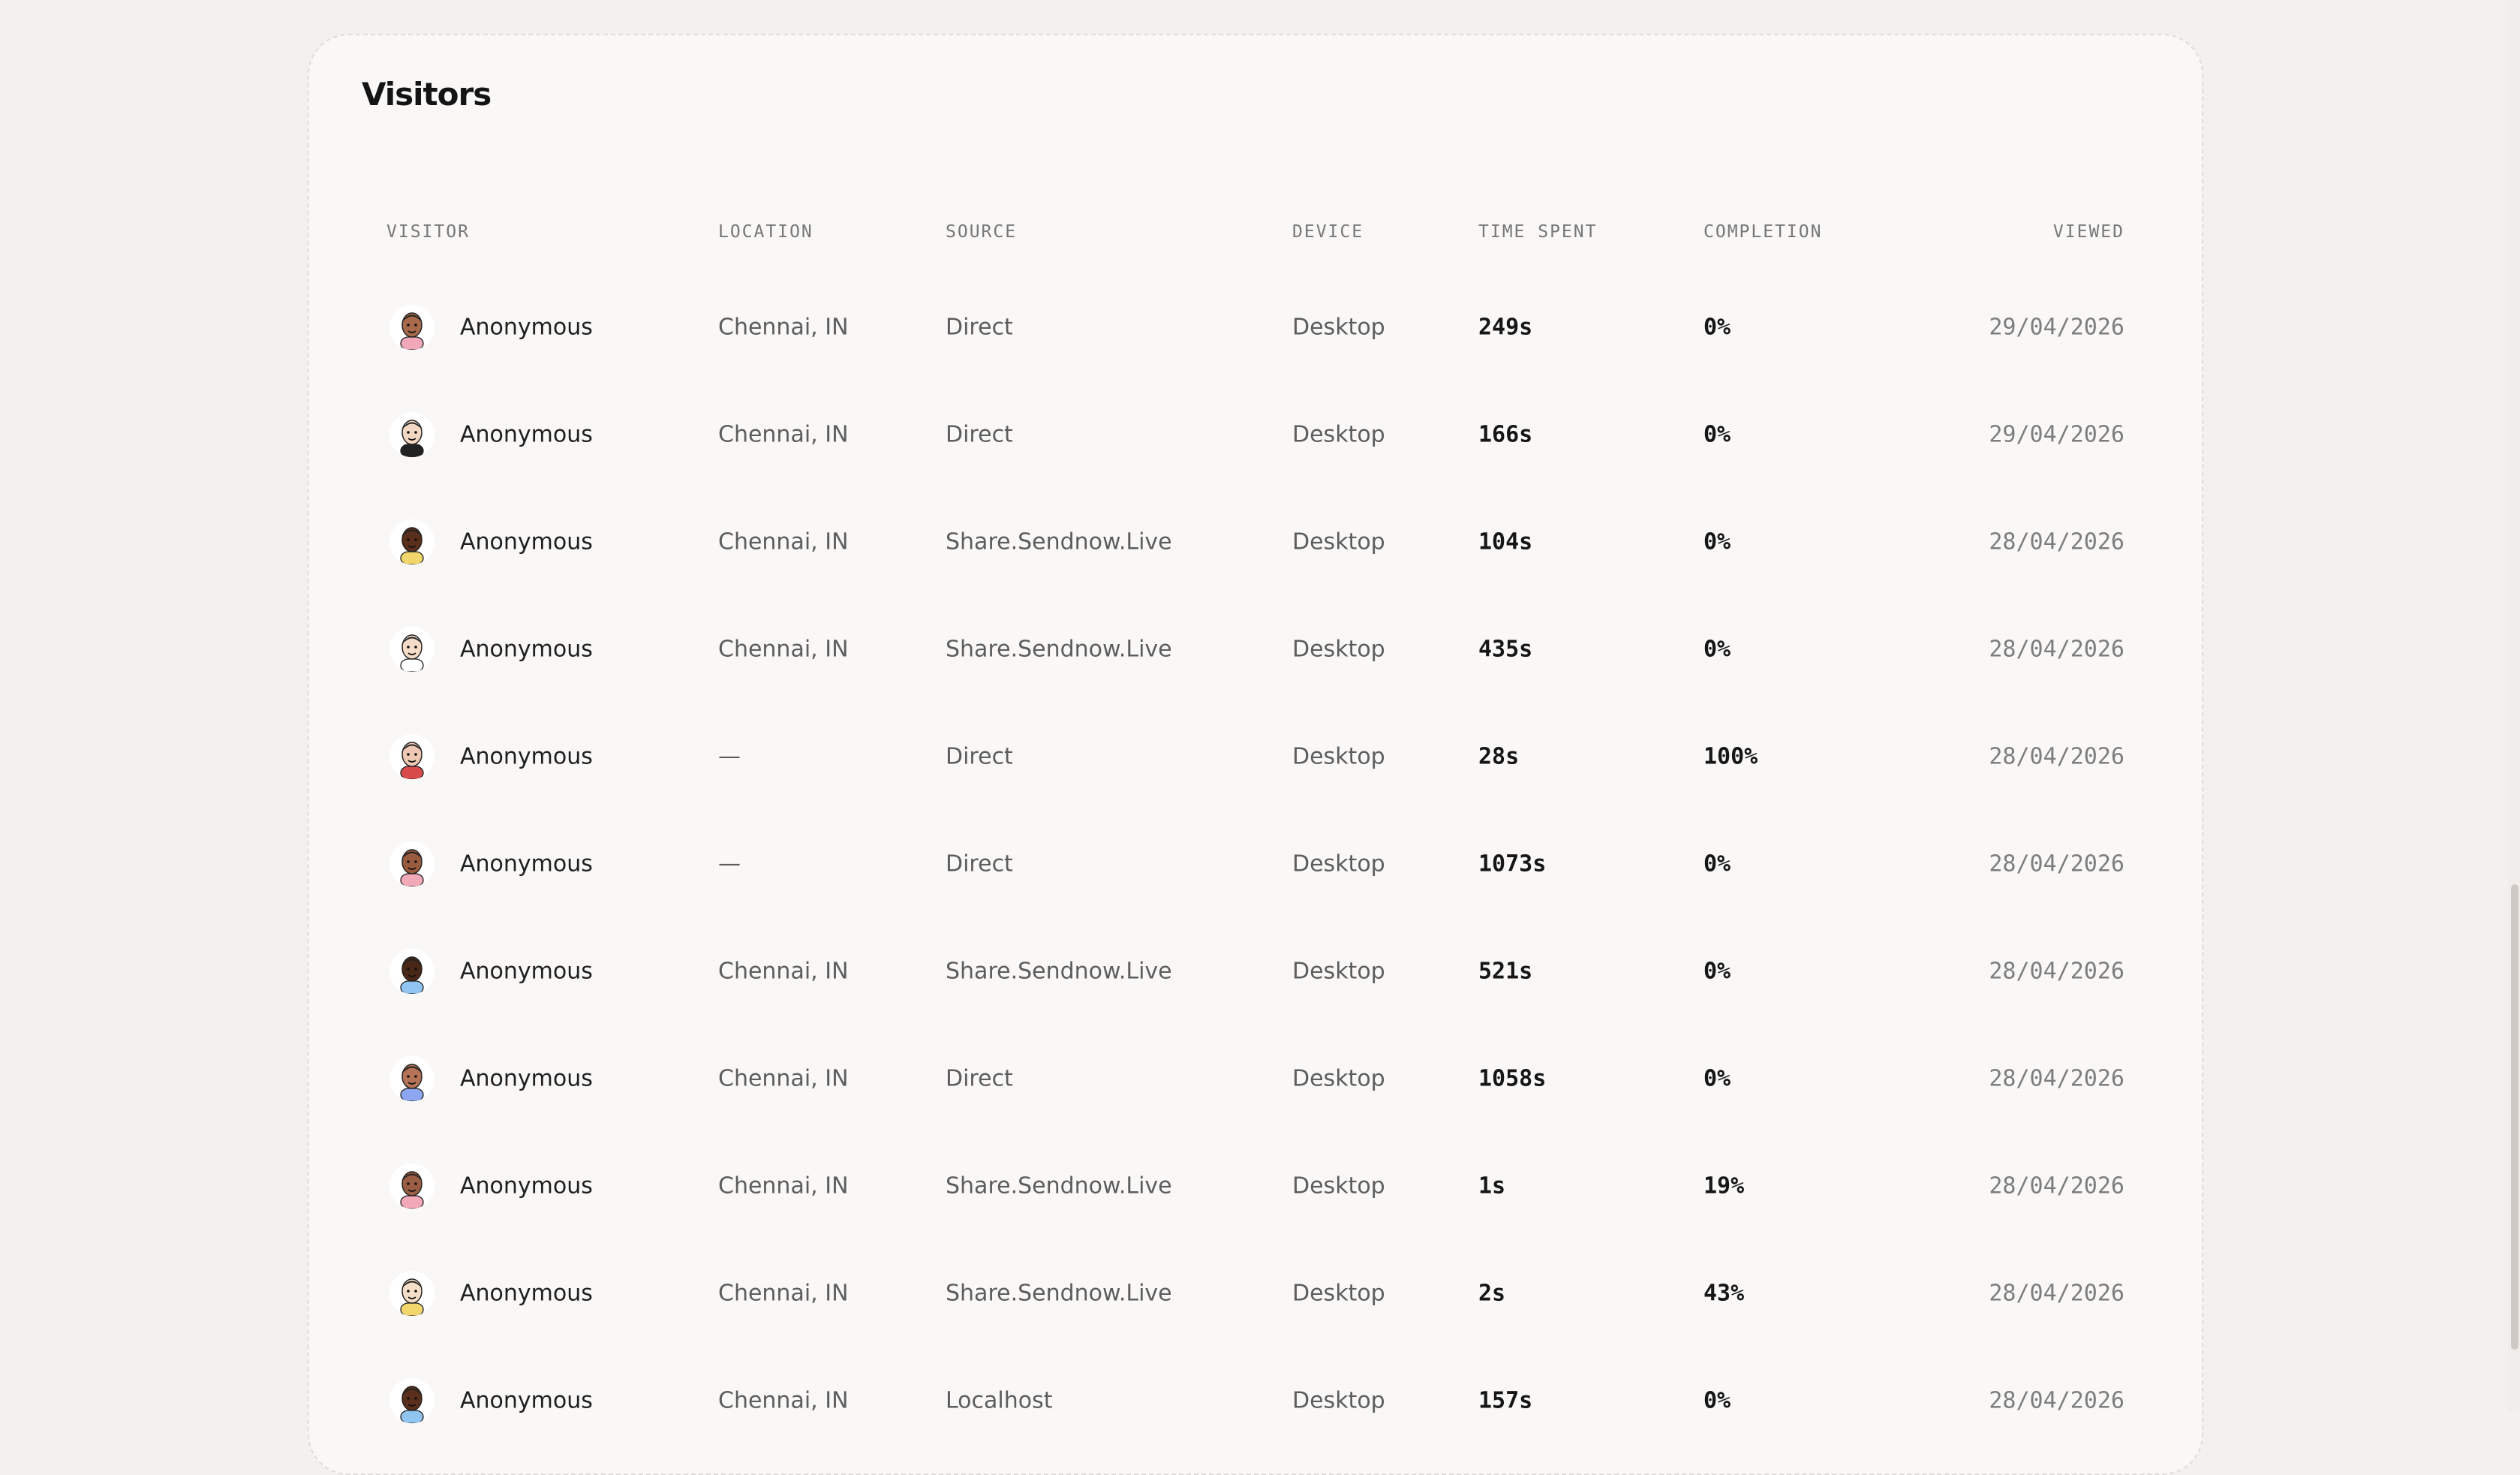 This screenshot has width=2520, height=1475. What do you see at coordinates (1505, 1400) in the screenshot?
I see `time-spent-value: 157s` at bounding box center [1505, 1400].